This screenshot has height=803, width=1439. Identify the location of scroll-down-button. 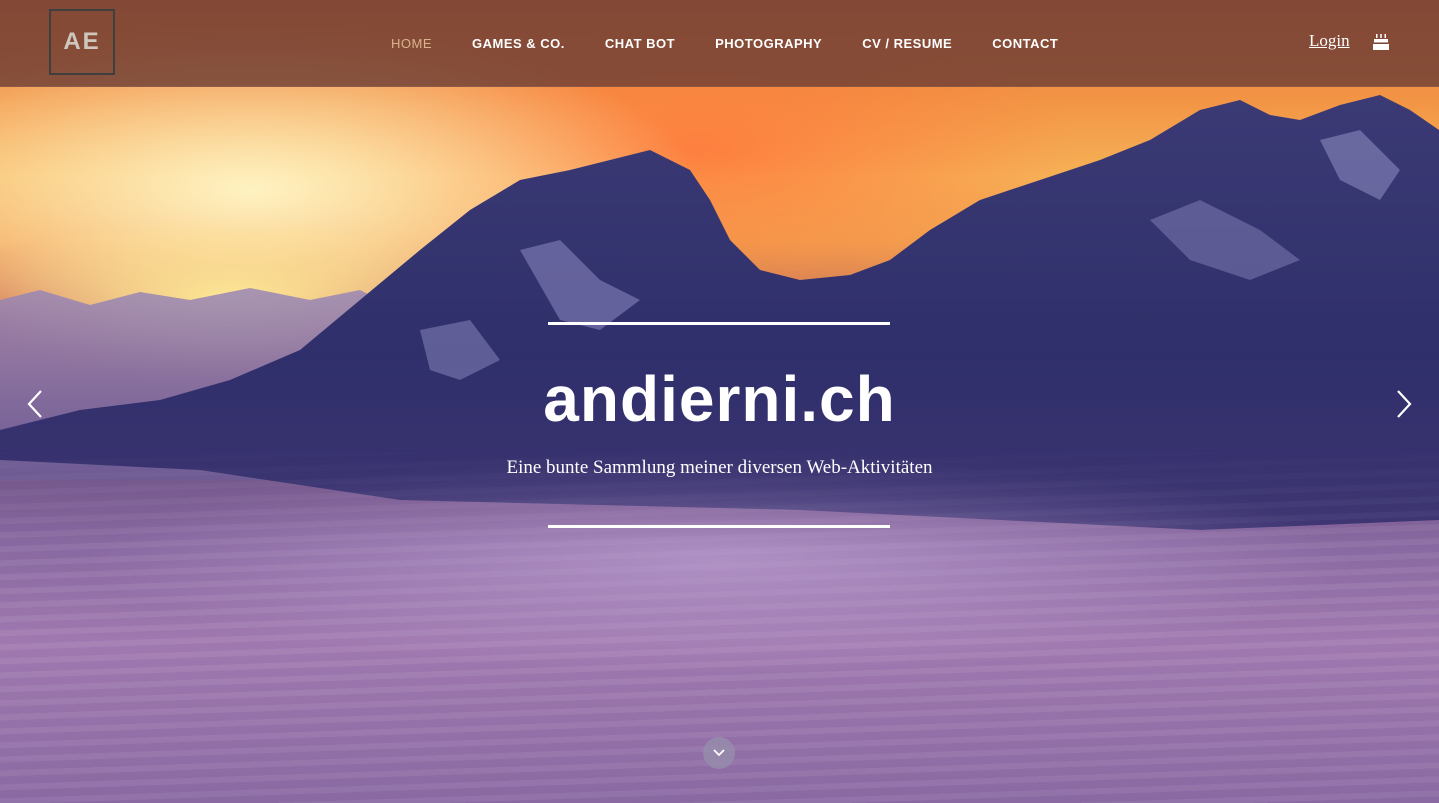
(719, 753).